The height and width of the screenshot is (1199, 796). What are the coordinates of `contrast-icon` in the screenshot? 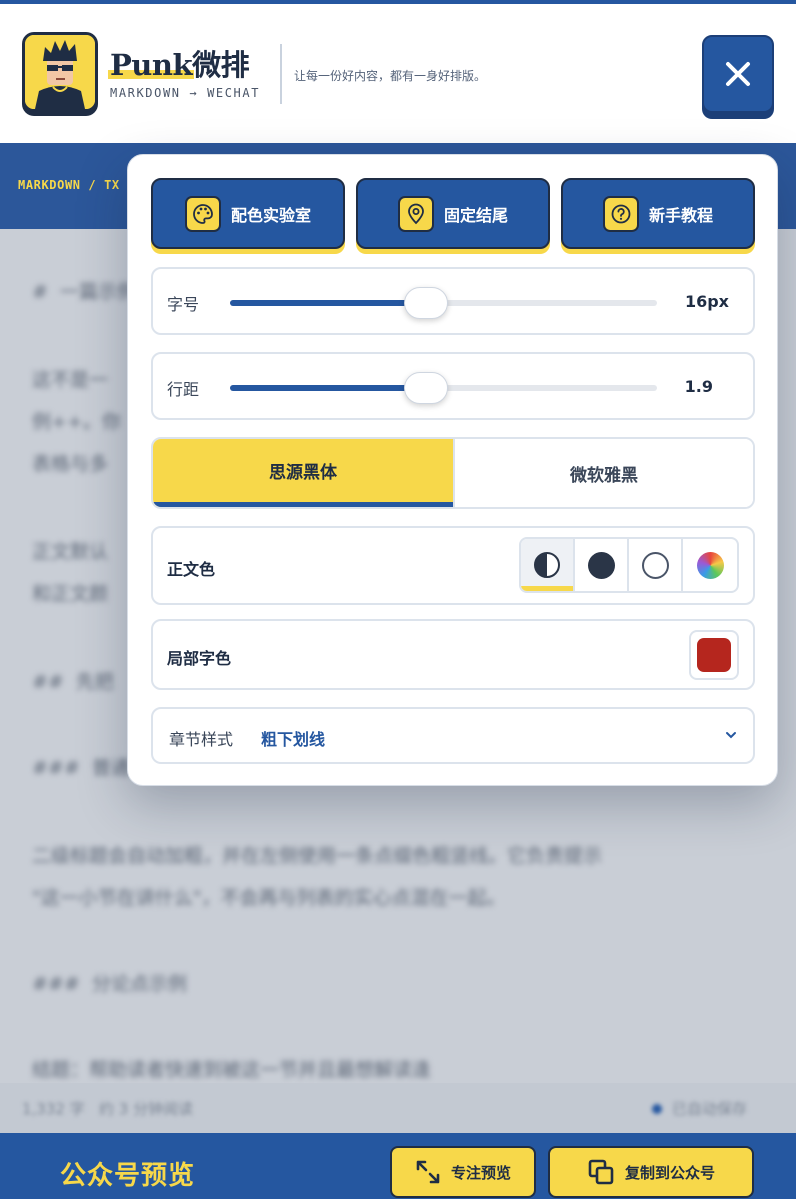 It's located at (547, 565).